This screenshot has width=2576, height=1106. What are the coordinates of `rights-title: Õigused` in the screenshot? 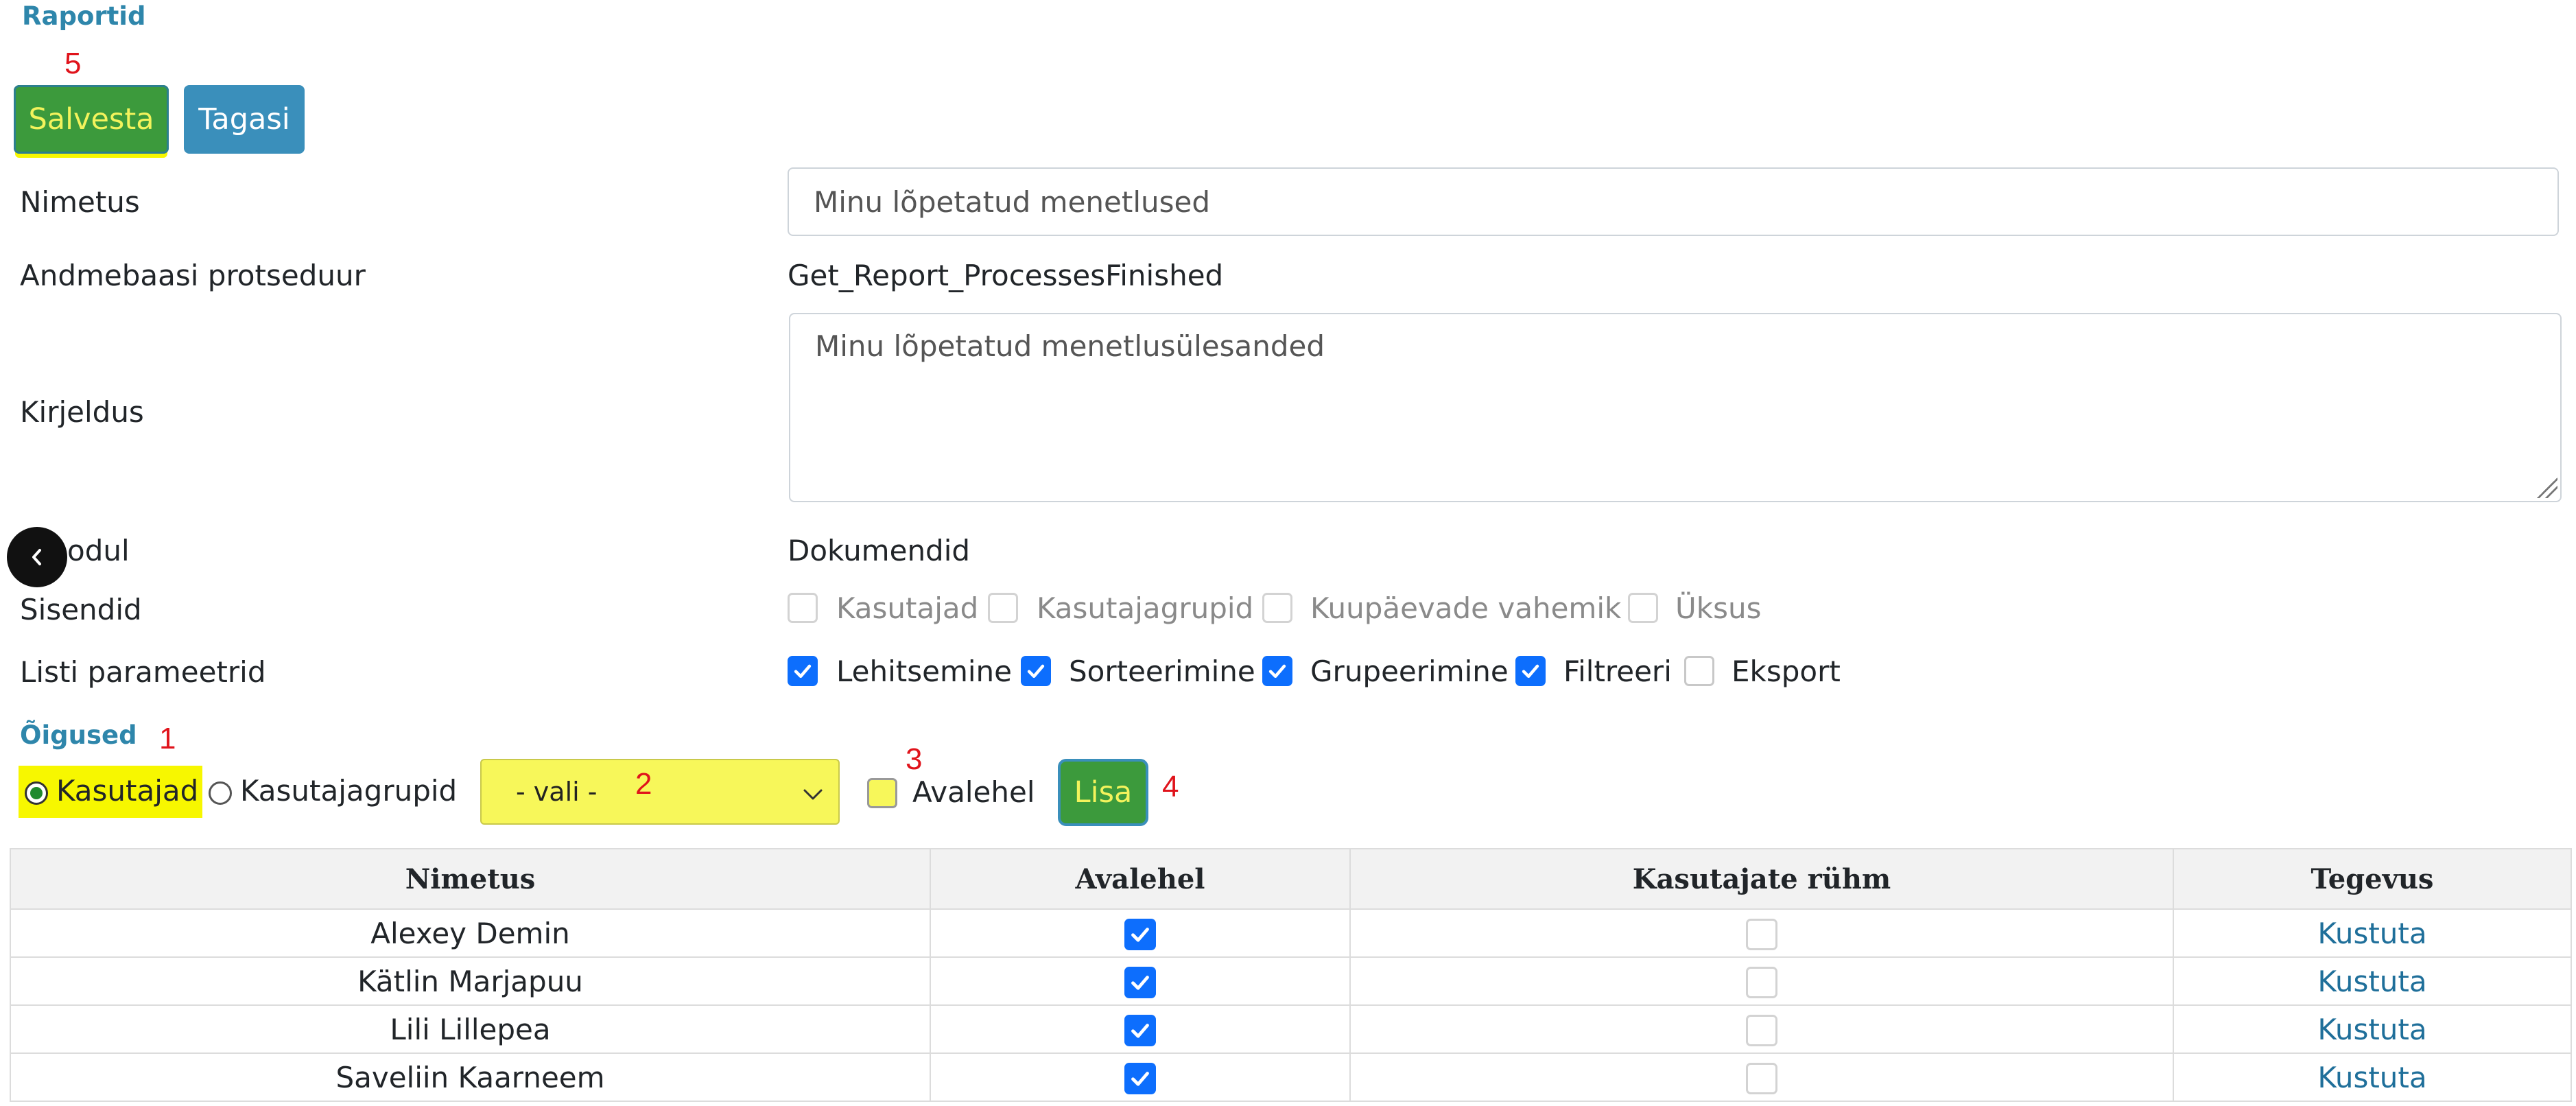 It's located at (78, 735).